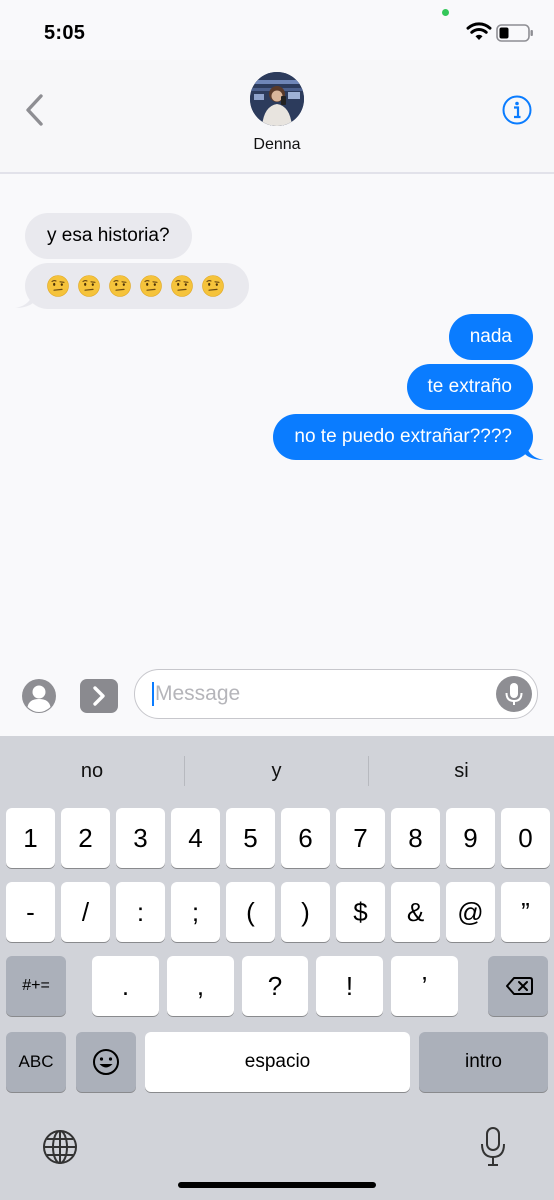  Describe the element at coordinates (360, 838) in the screenshot. I see `key: 7` at that location.